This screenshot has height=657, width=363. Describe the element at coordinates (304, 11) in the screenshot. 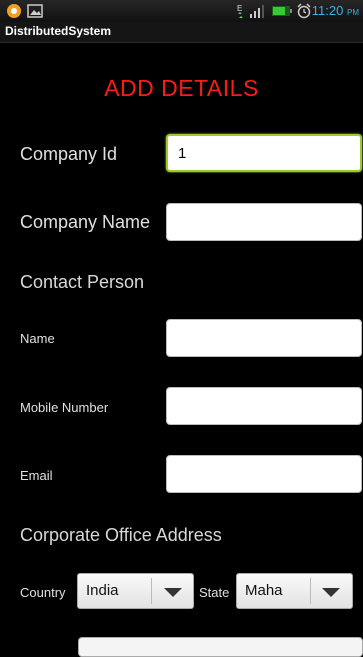

I see `alarm-icon` at that location.